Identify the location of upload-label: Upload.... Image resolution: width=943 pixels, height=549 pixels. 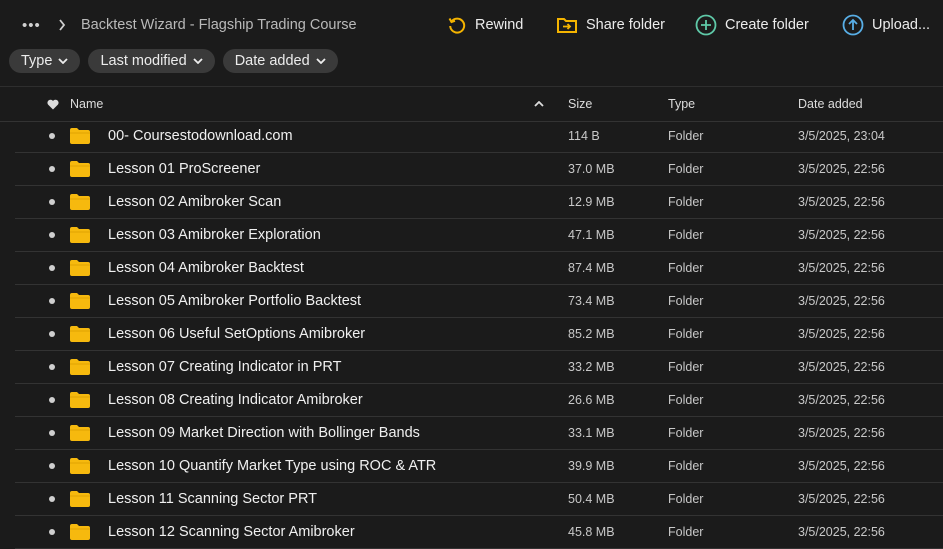
(901, 25).